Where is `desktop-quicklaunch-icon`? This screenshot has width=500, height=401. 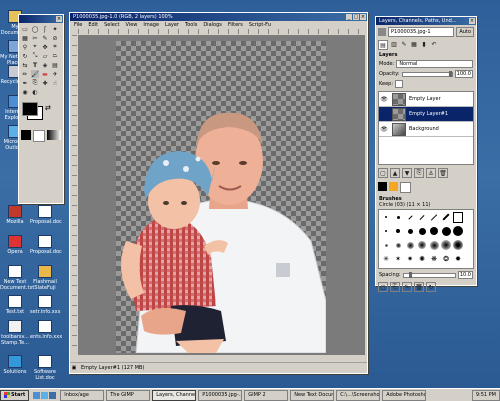 desktop-quicklaunch-icon is located at coordinates (53, 395).